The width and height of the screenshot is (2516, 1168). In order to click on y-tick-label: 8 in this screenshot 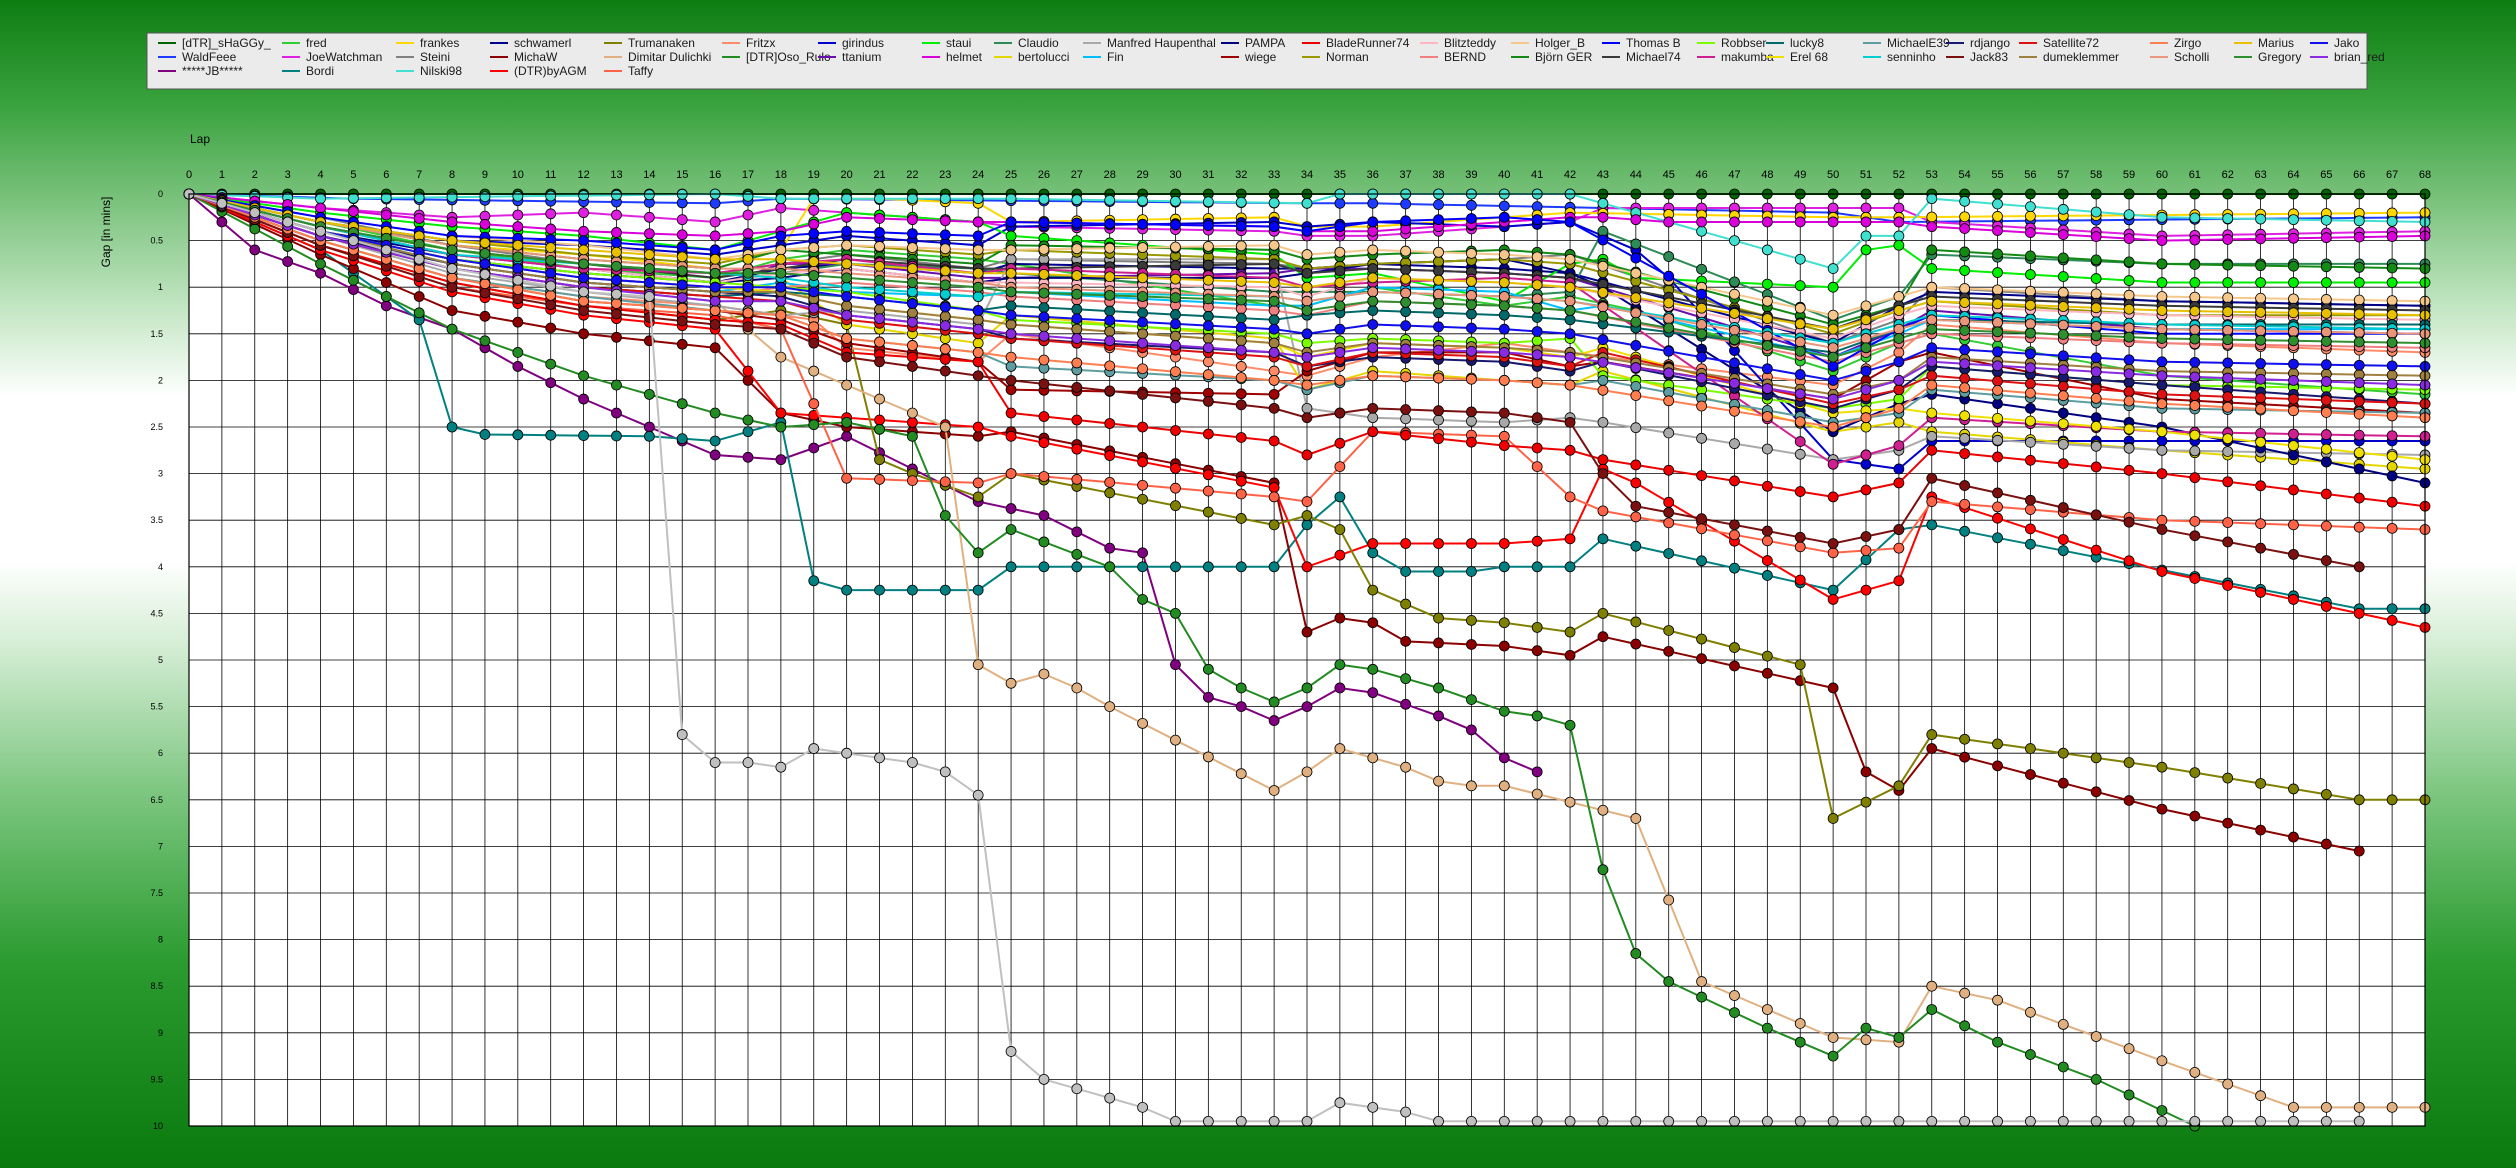, I will do `click(160, 940)`.